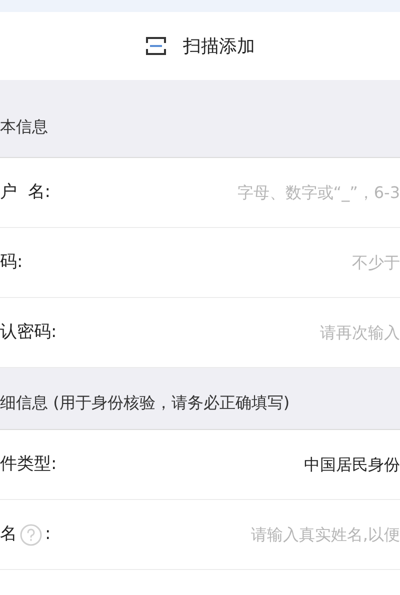  What do you see at coordinates (25, 192) in the screenshot?
I see `field-label: 户 名:` at bounding box center [25, 192].